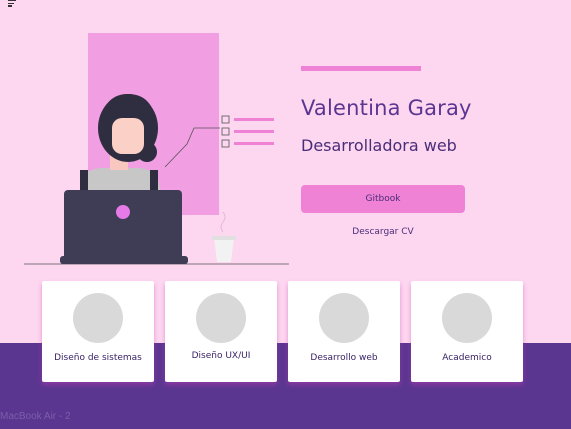 The image size is (571, 429). What do you see at coordinates (344, 358) in the screenshot?
I see `card-label: Desarrollo web` at bounding box center [344, 358].